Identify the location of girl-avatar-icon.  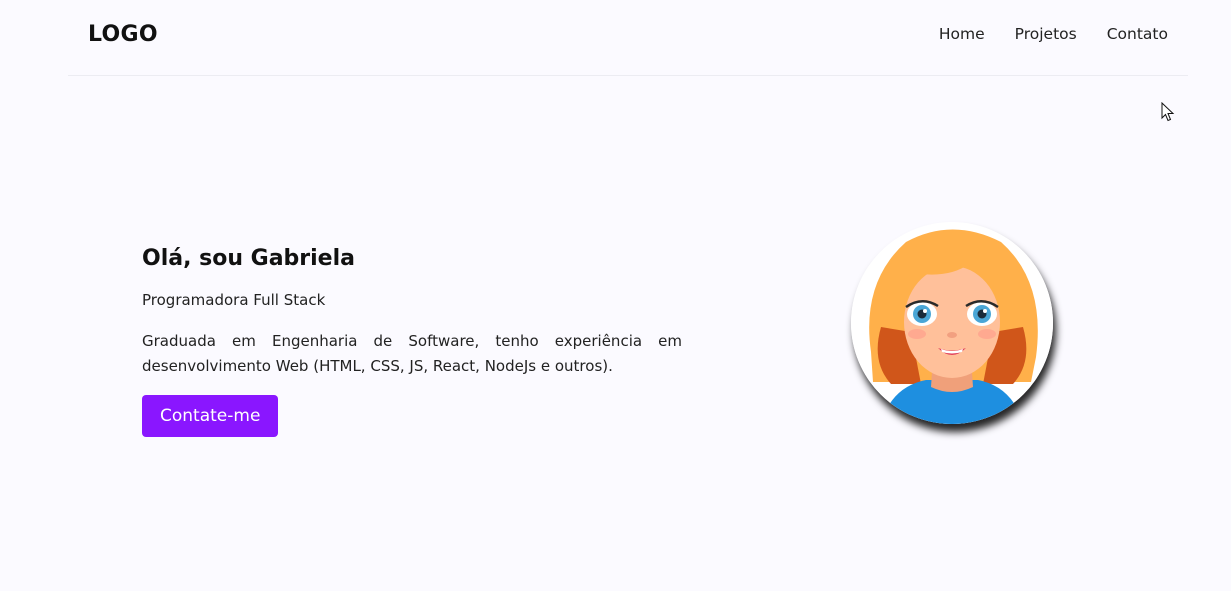
(952, 323).